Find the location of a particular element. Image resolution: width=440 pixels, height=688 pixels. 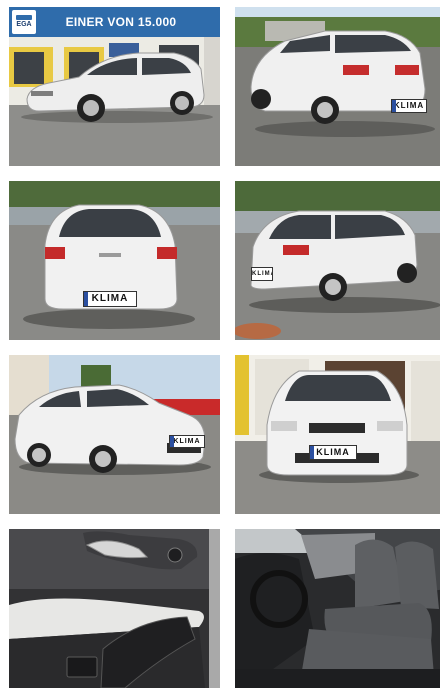

dealer-logo-mark is located at coordinates (24, 17).